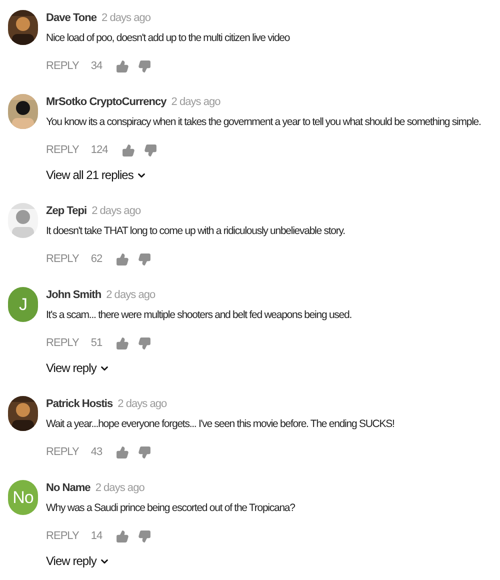 The image size is (500, 580). Describe the element at coordinates (96, 536) in the screenshot. I see `like-count: 14` at that location.